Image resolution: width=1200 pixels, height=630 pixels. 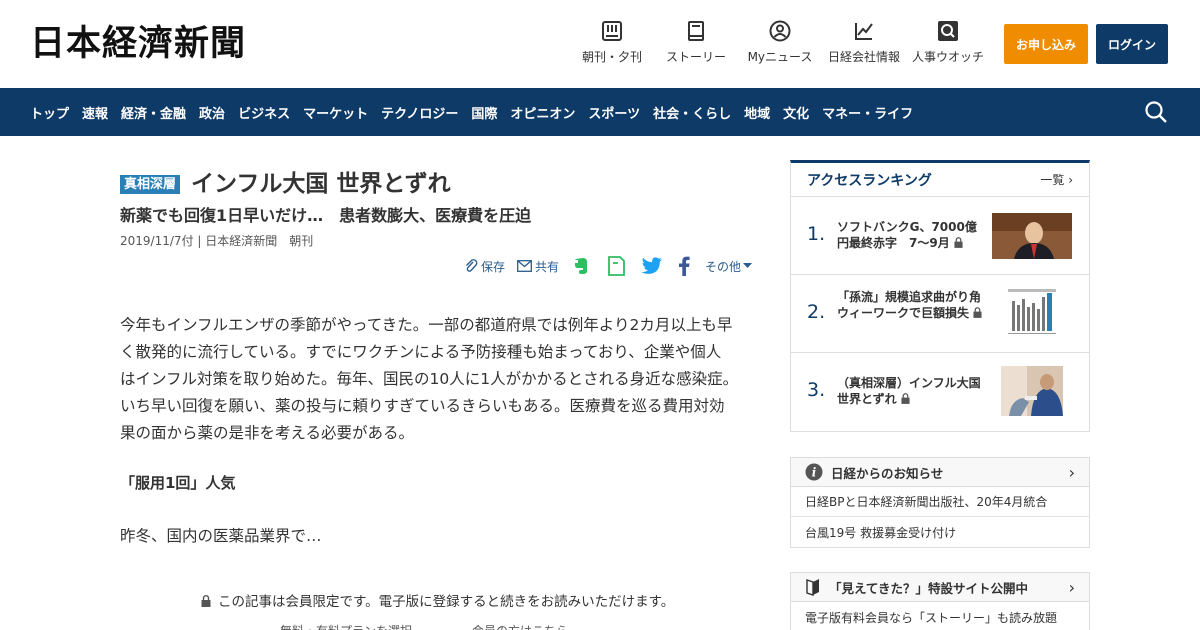 What do you see at coordinates (421, 352) in the screenshot?
I see `body-line: く散発的に流行している。すでにワクチンによる予防接種も始まっており、企業や個人` at bounding box center [421, 352].